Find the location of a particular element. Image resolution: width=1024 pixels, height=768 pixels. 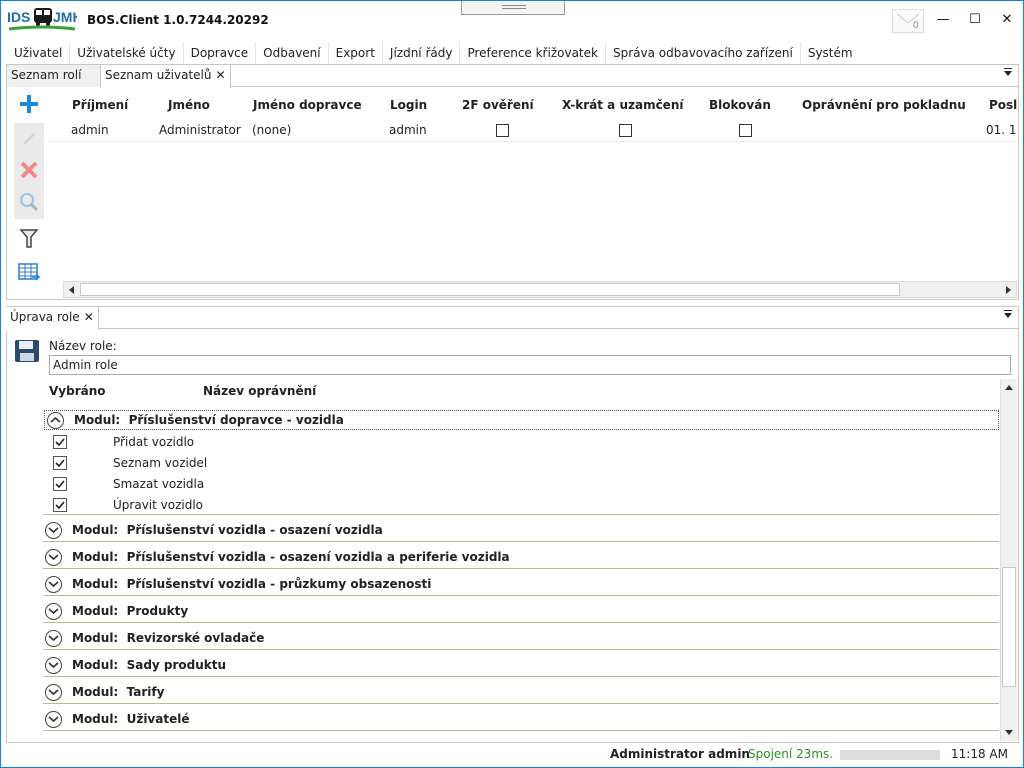

add-button is located at coordinates (29, 104).